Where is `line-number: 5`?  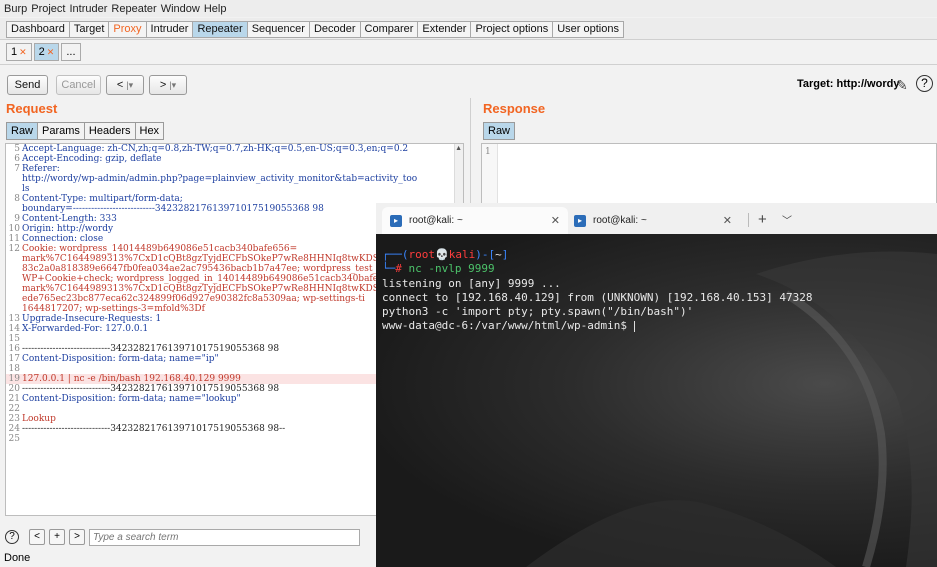
line-number: 5 is located at coordinates (17, 149).